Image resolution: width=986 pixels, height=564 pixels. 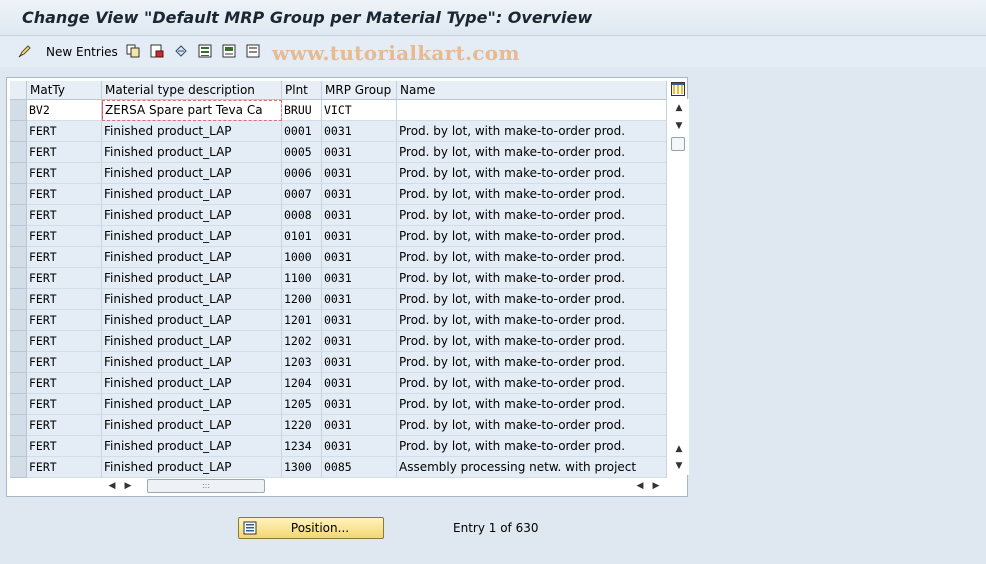 What do you see at coordinates (656, 486) in the screenshot?
I see `scroll-right-end-icon: ▶` at bounding box center [656, 486].